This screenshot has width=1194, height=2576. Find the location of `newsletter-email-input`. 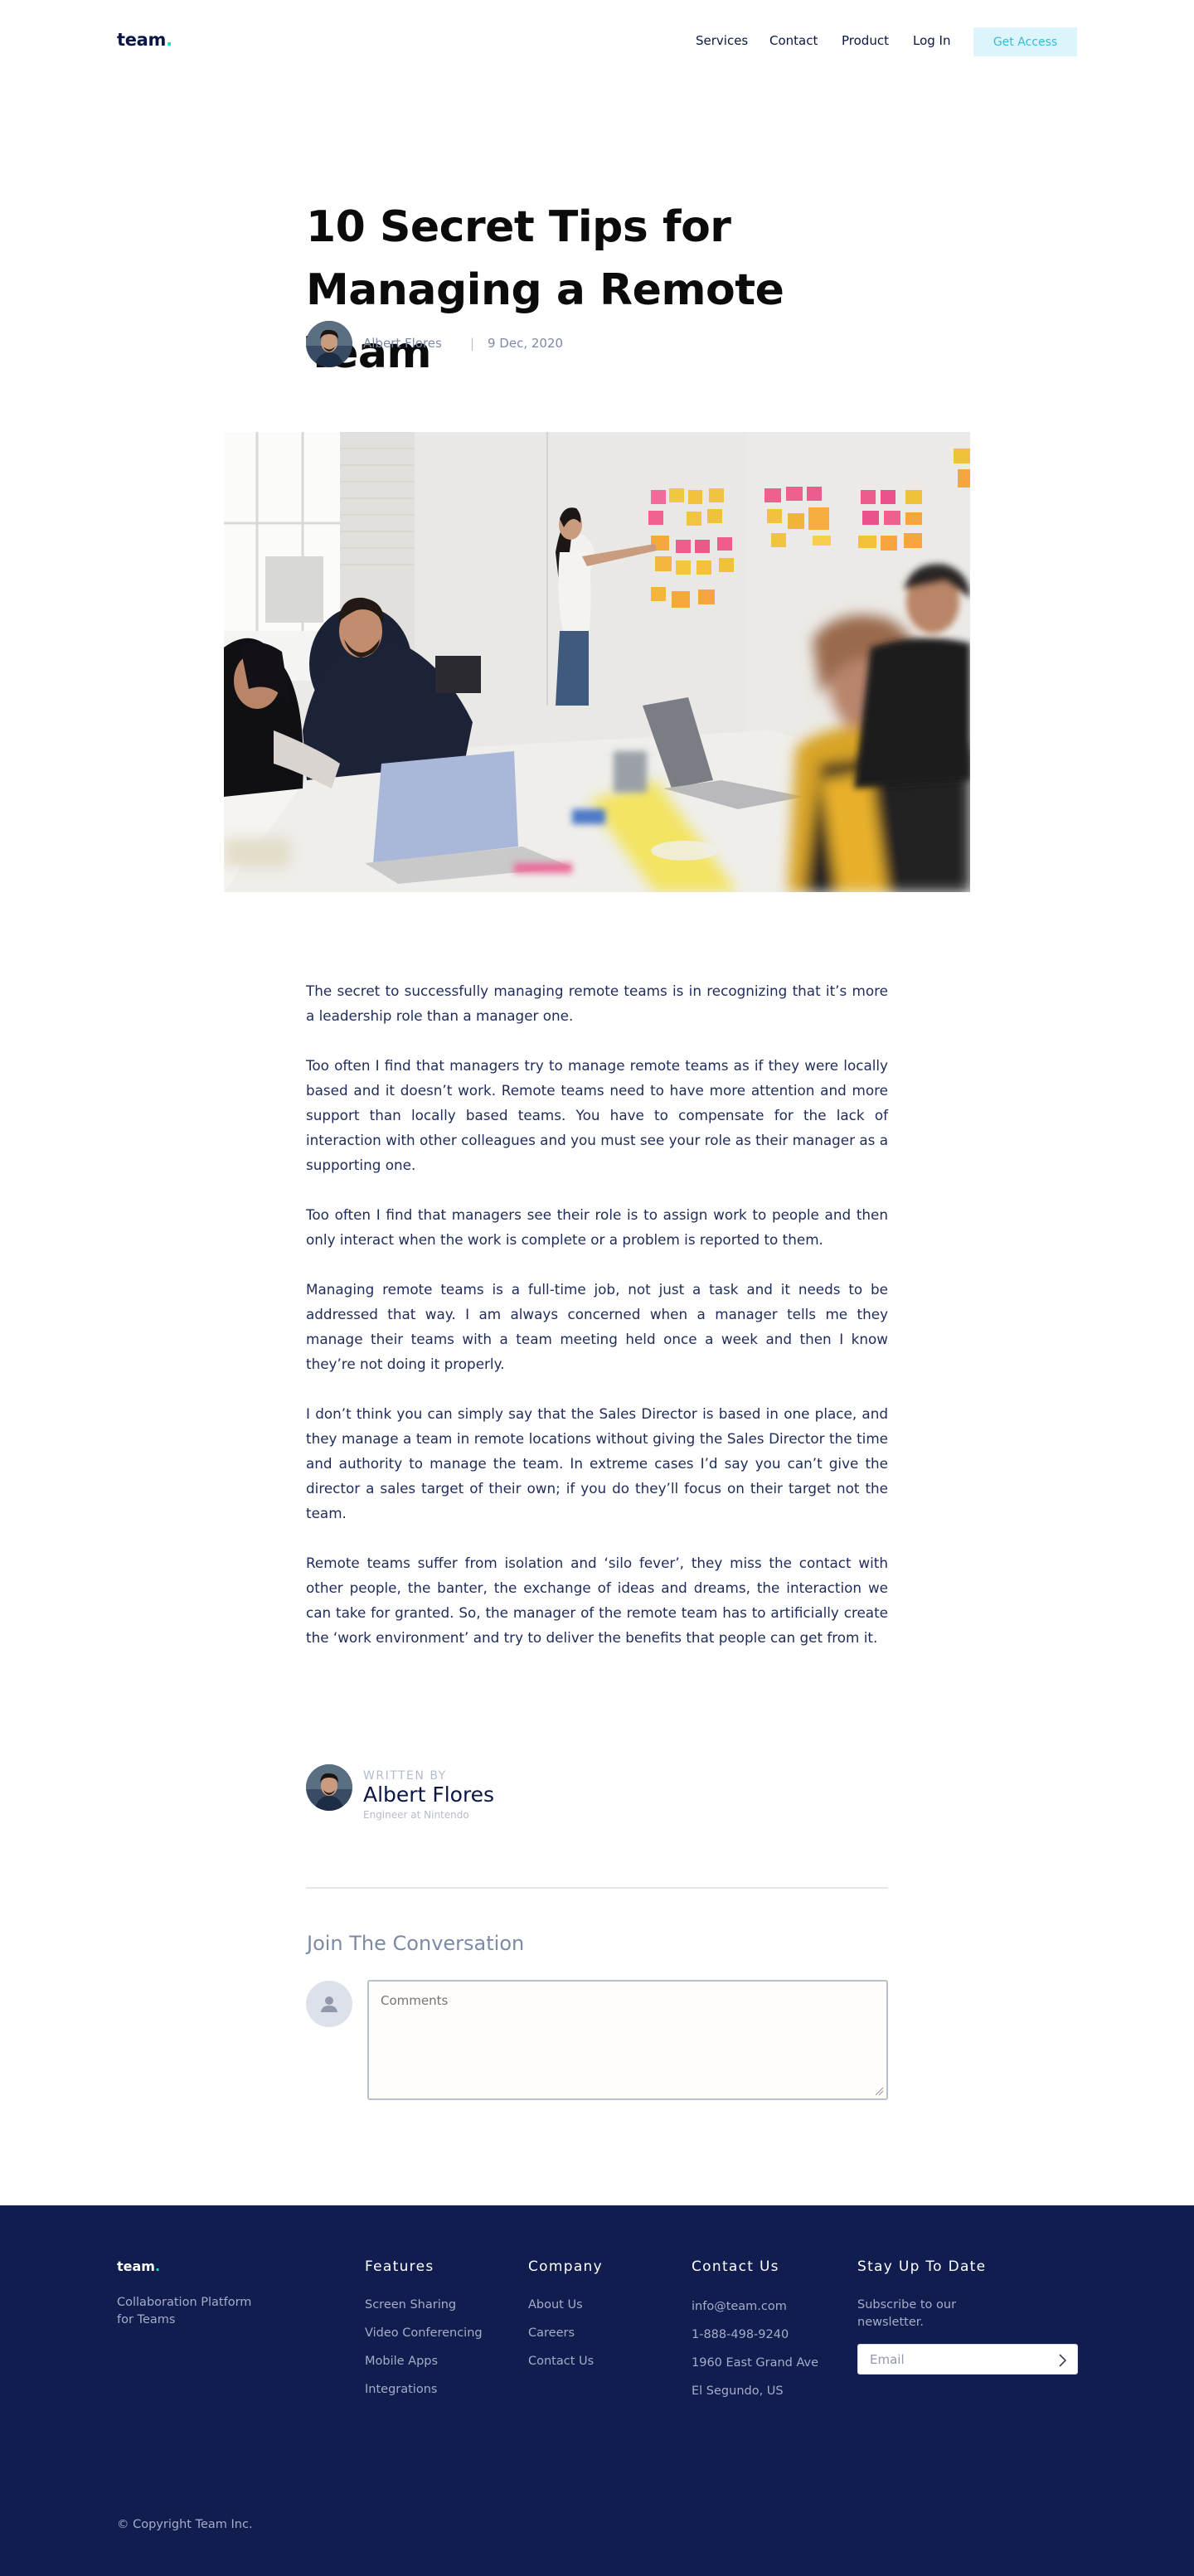

newsletter-email-input is located at coordinates (953, 2359).